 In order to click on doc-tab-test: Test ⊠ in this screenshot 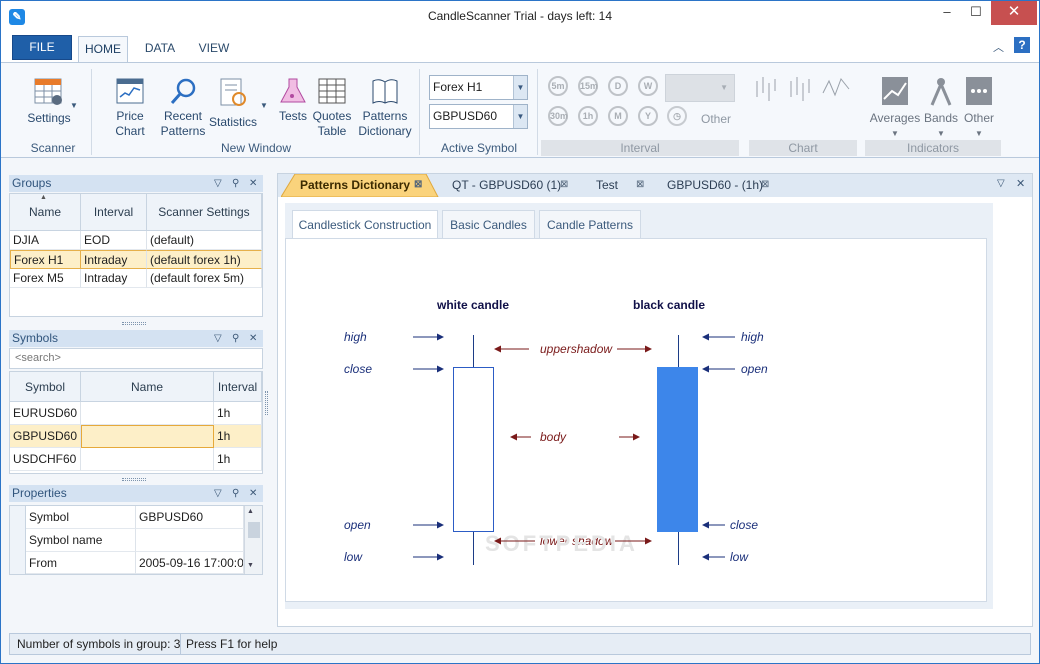, I will do `click(617, 185)`.